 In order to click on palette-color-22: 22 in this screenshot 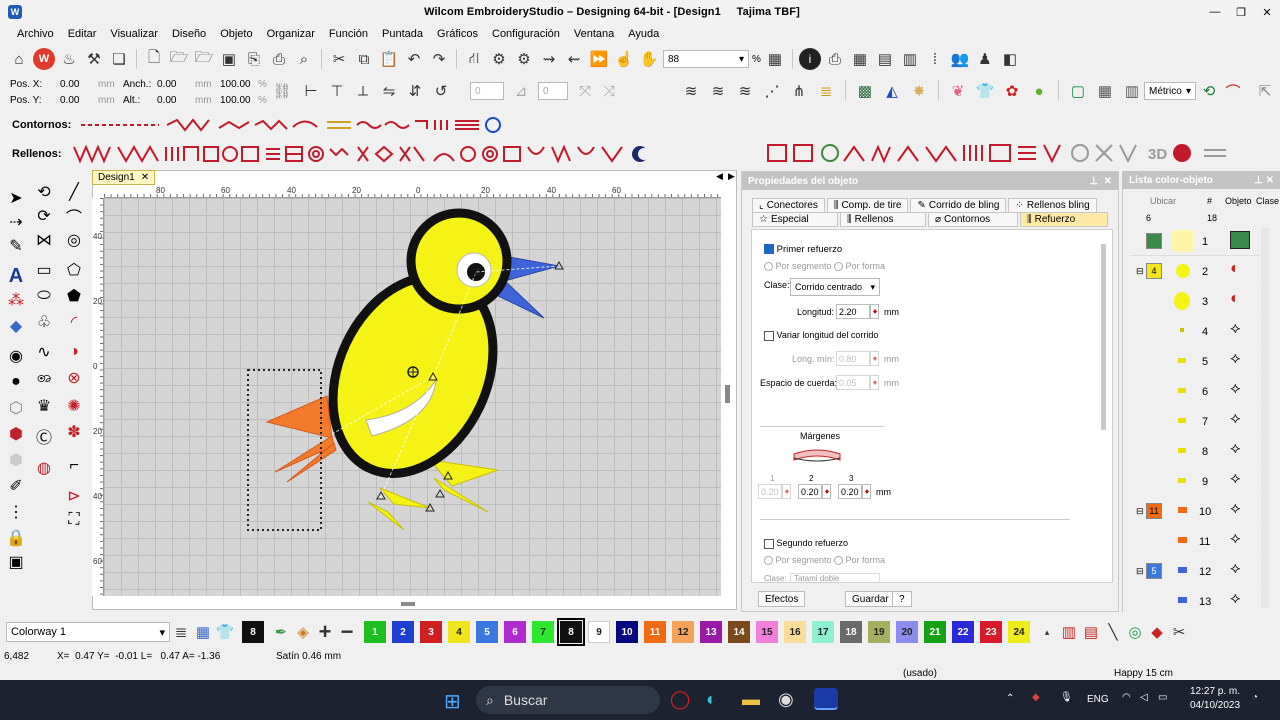, I will do `click(963, 632)`.